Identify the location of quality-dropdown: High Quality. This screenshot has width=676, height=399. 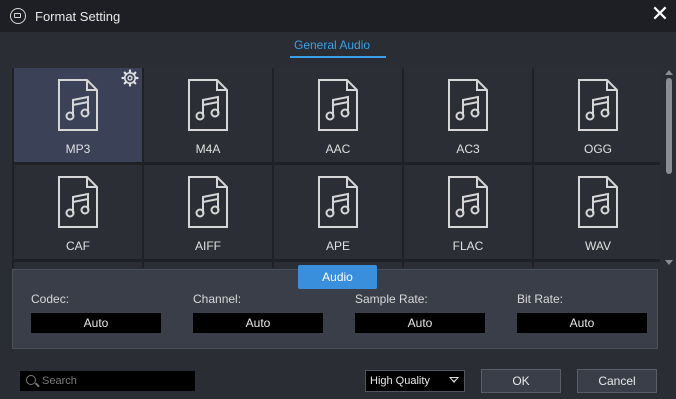
(415, 381).